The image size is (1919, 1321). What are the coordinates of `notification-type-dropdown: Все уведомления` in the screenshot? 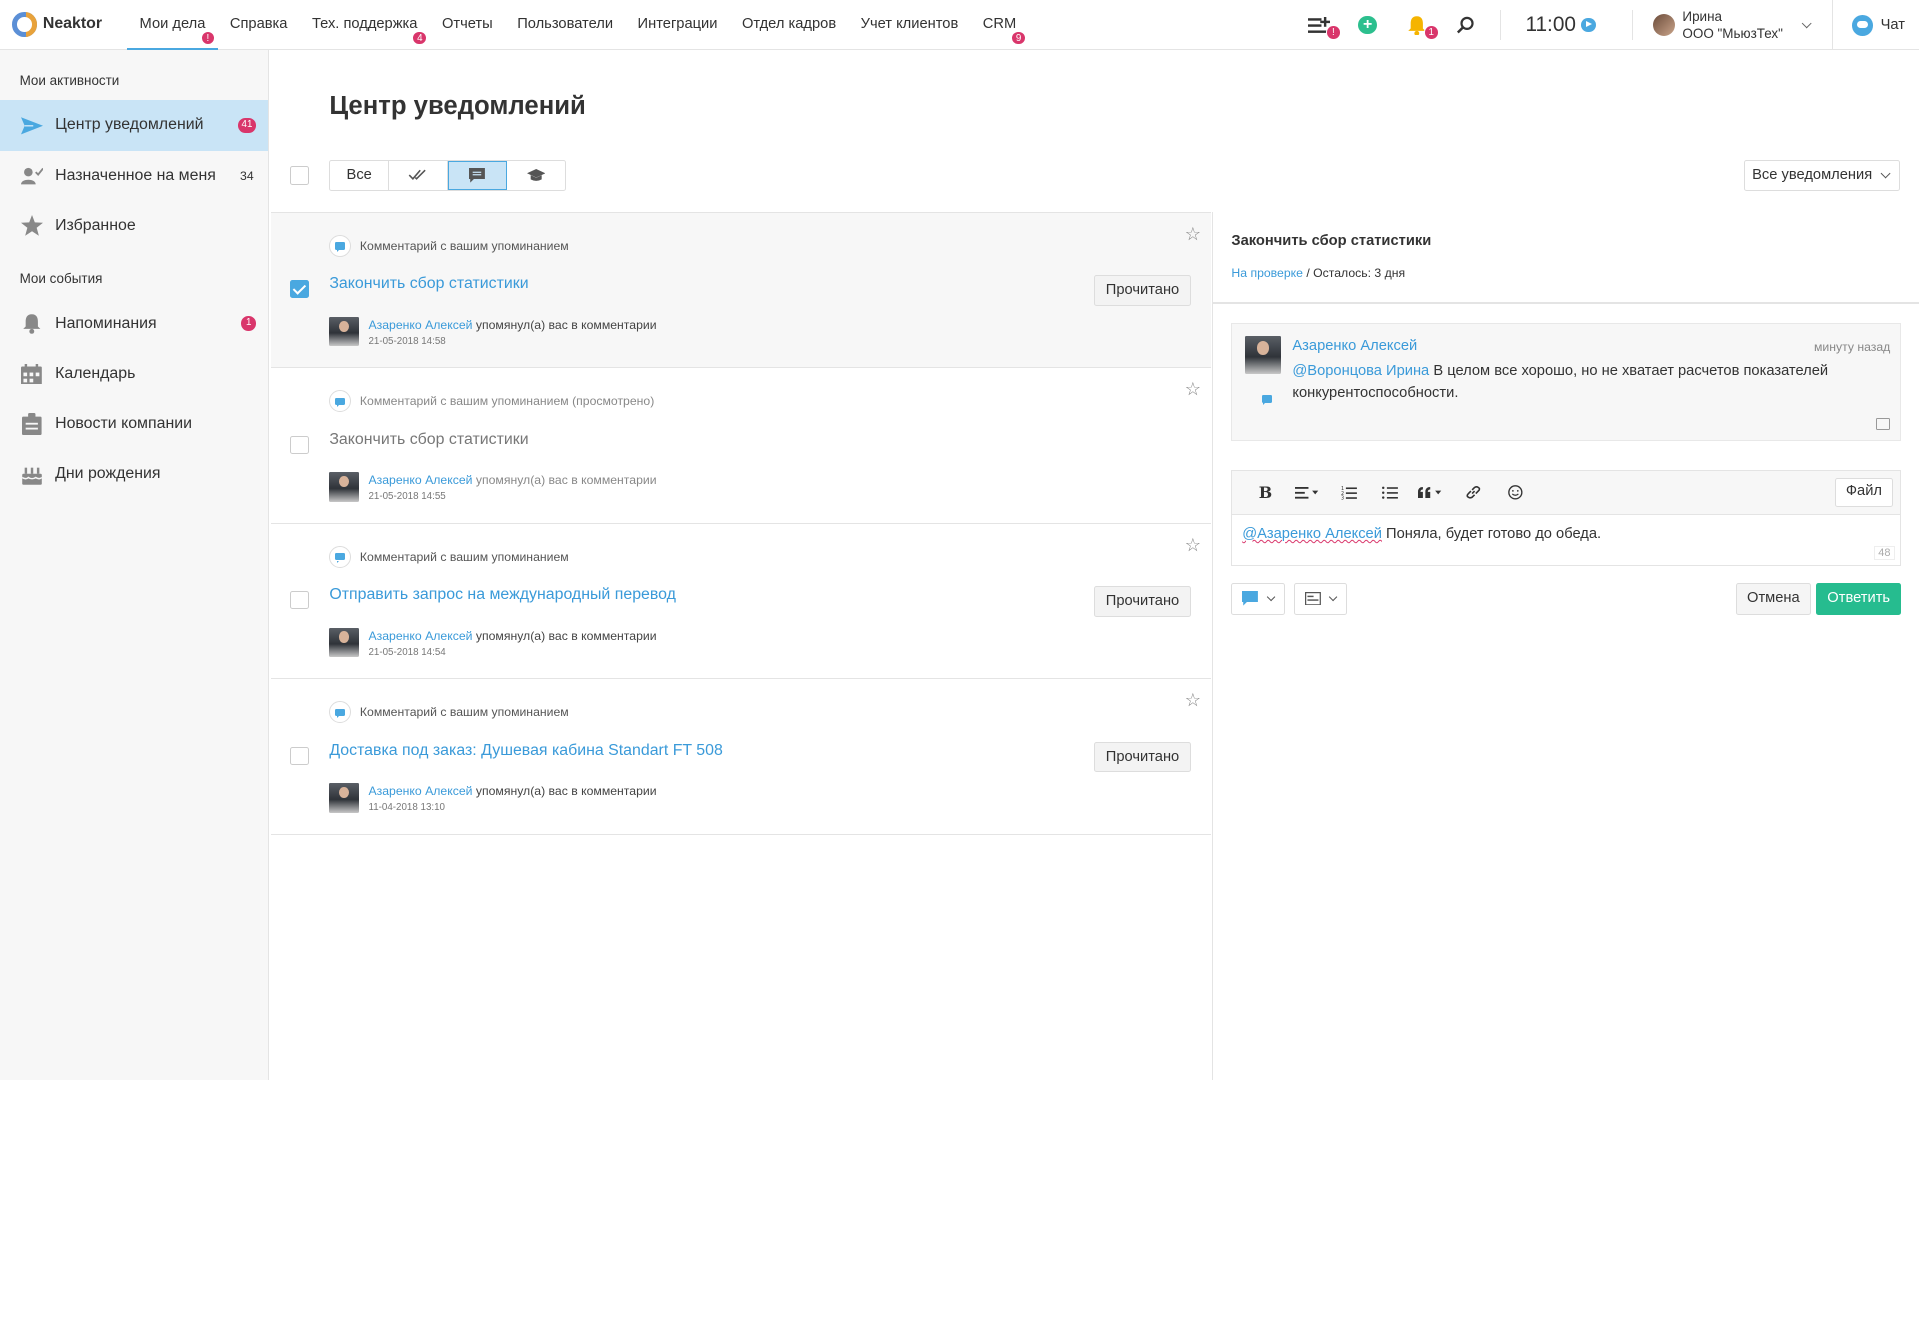 It's located at (1822, 175).